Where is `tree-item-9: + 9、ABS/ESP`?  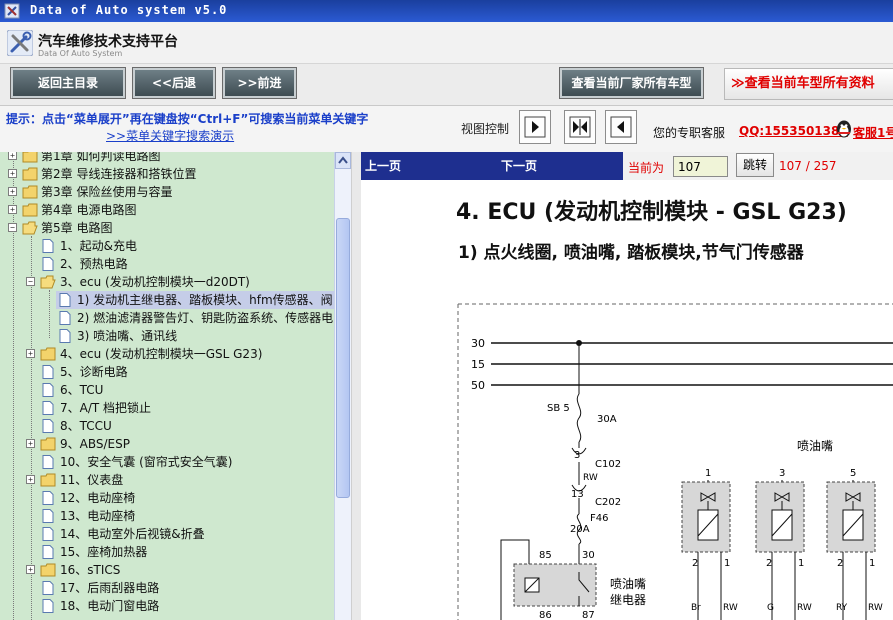 tree-item-9: + 9、ABS/ESP is located at coordinates (167, 444).